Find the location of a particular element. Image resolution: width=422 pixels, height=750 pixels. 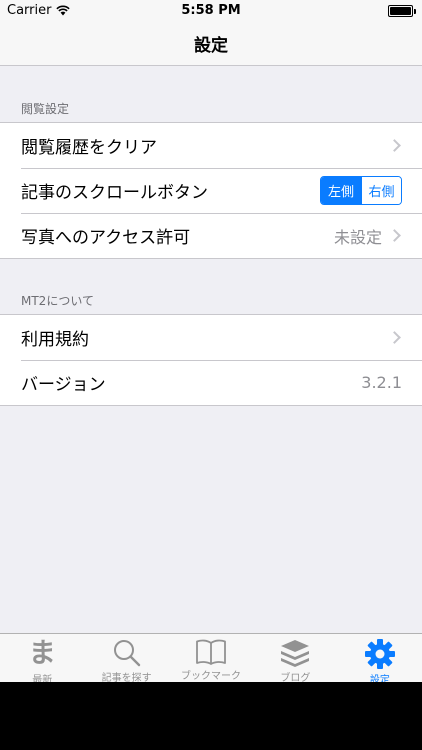

ma-icon: ま is located at coordinates (42, 653).